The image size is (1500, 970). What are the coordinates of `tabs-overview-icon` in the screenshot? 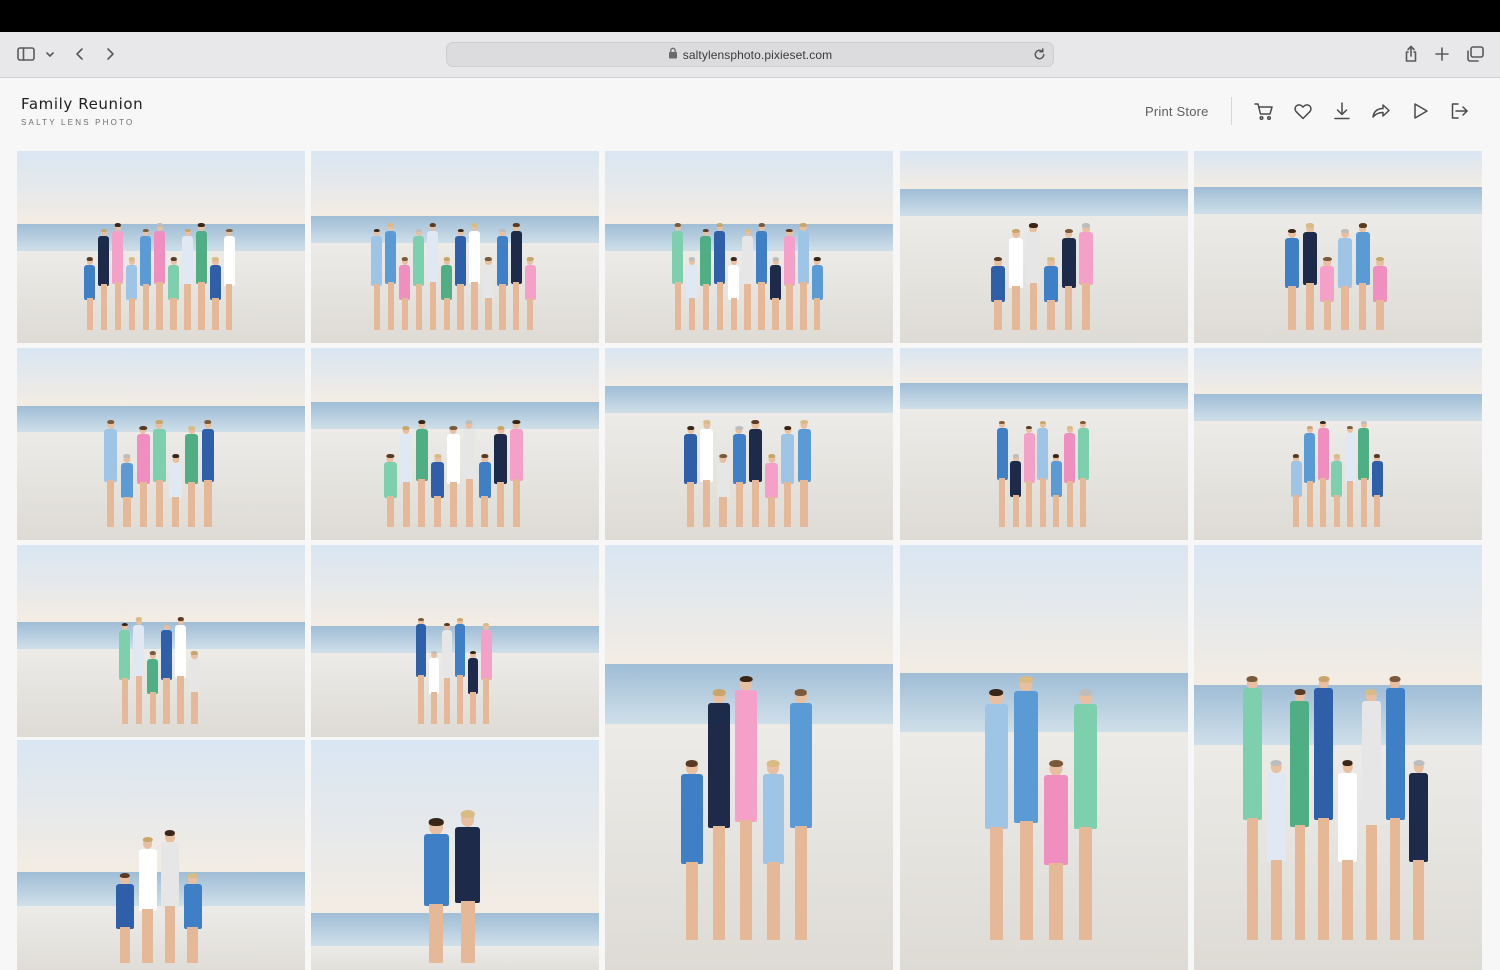 It's located at (1475, 54).